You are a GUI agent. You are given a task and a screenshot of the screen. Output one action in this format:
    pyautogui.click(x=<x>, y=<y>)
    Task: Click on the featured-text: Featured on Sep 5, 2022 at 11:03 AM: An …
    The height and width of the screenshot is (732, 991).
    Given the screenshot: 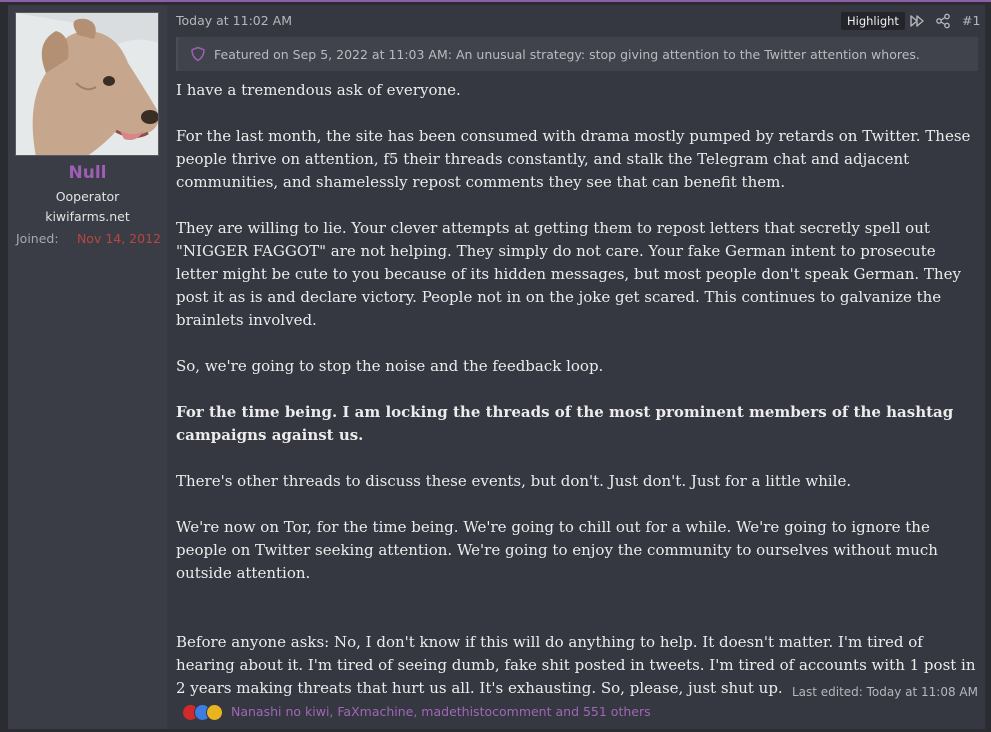 What is the action you would take?
    pyautogui.click(x=567, y=54)
    